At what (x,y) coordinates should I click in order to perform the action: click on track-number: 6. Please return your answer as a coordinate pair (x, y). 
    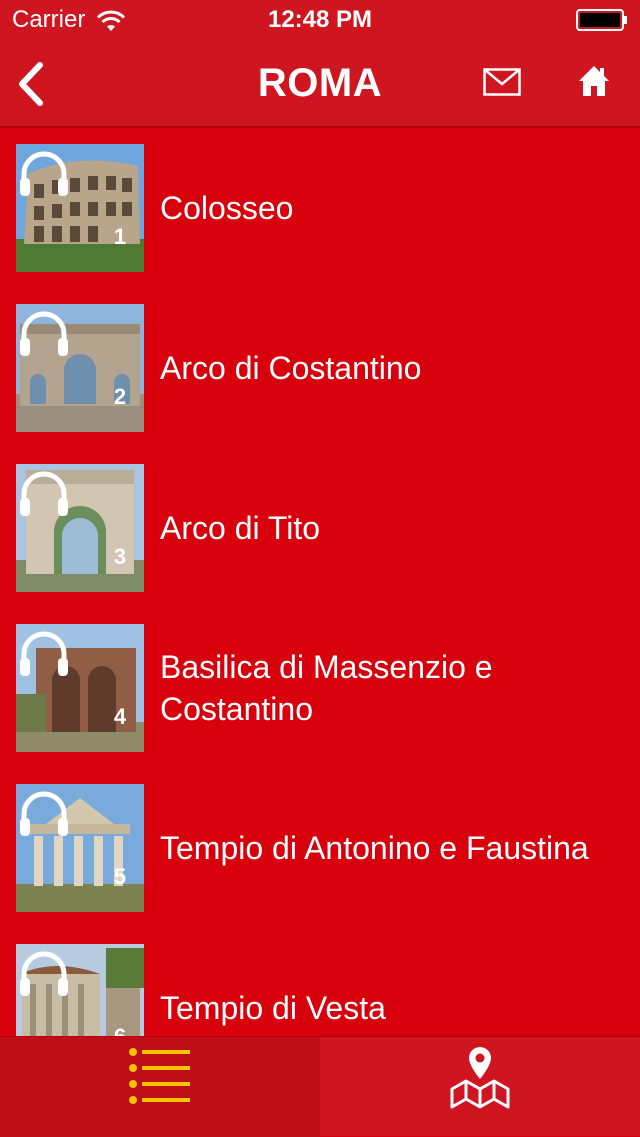
    Looking at the image, I should click on (118, 1030).